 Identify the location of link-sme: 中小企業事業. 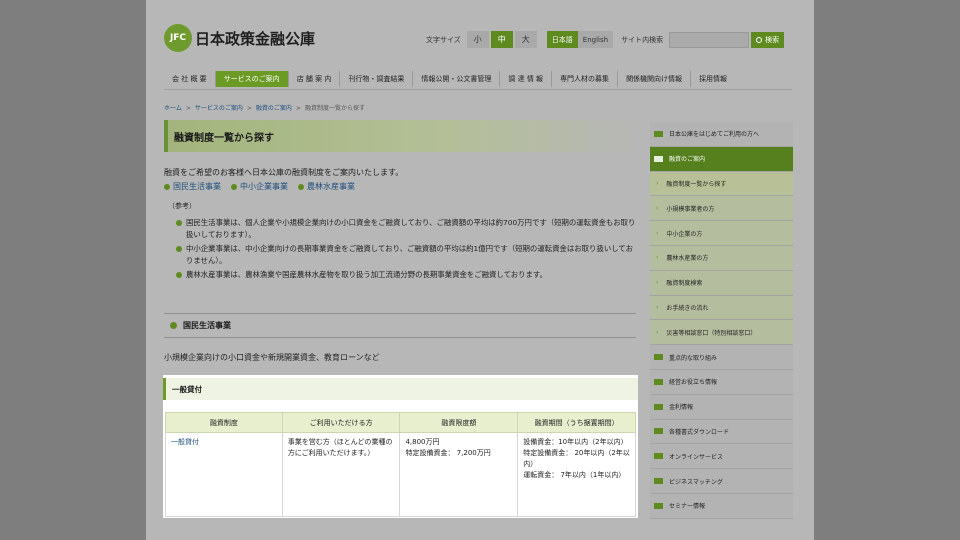
(259, 186).